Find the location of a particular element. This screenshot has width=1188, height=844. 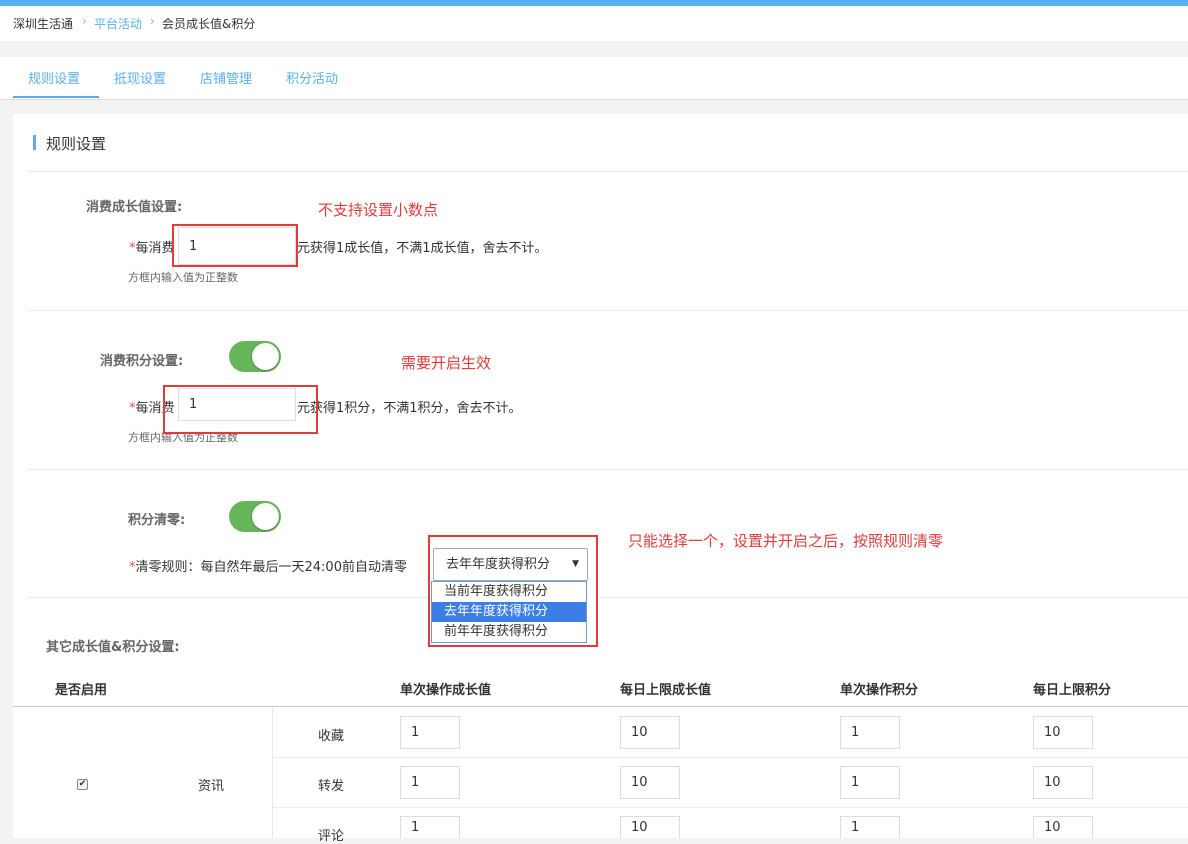

other-settings-label: 其它成长值&积分设置: is located at coordinates (113, 647).